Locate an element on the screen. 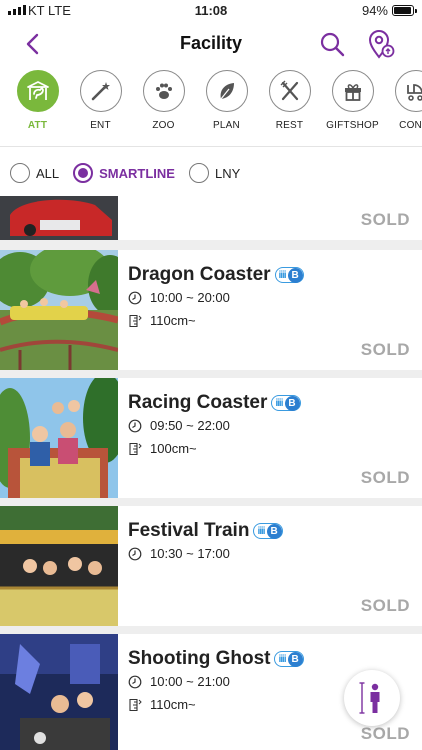 The image size is (422, 750). stroller-icon is located at coordinates (408, 91).